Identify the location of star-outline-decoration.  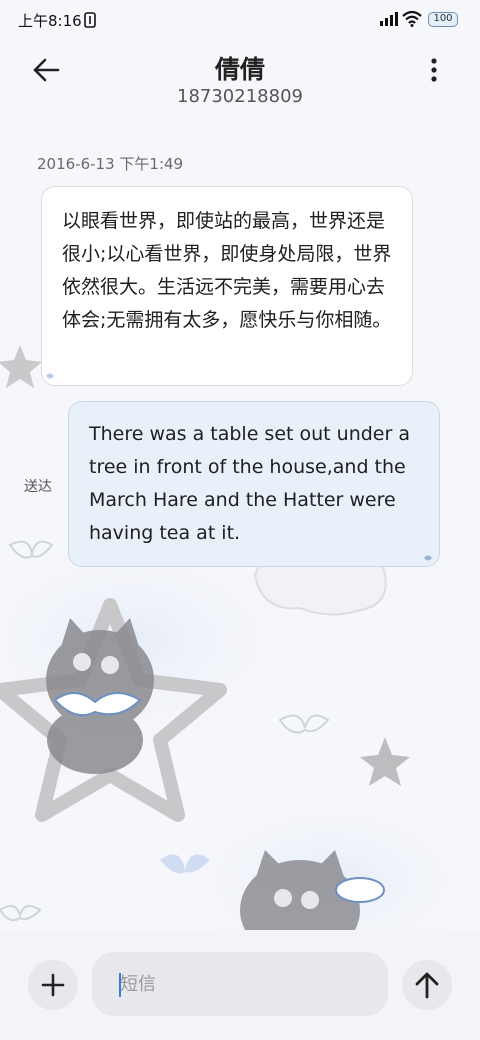
(113, 710).